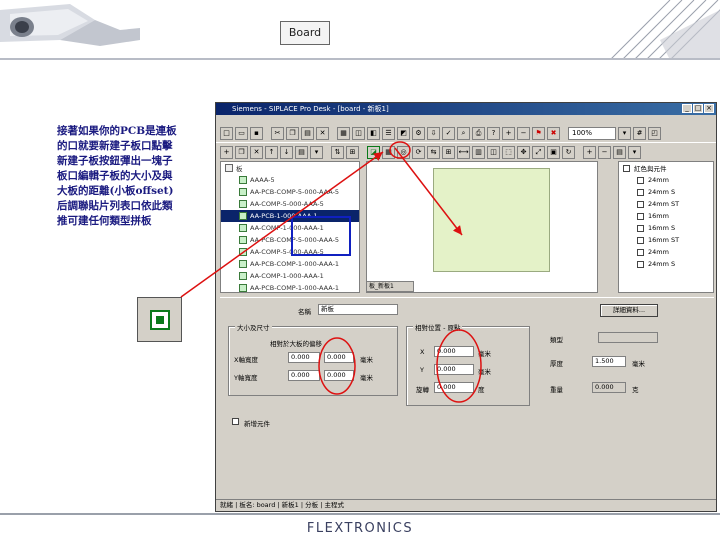 This screenshot has width=720, height=540. Describe the element at coordinates (454, 351) in the screenshot. I see `x-offset-input: 0.000` at that location.